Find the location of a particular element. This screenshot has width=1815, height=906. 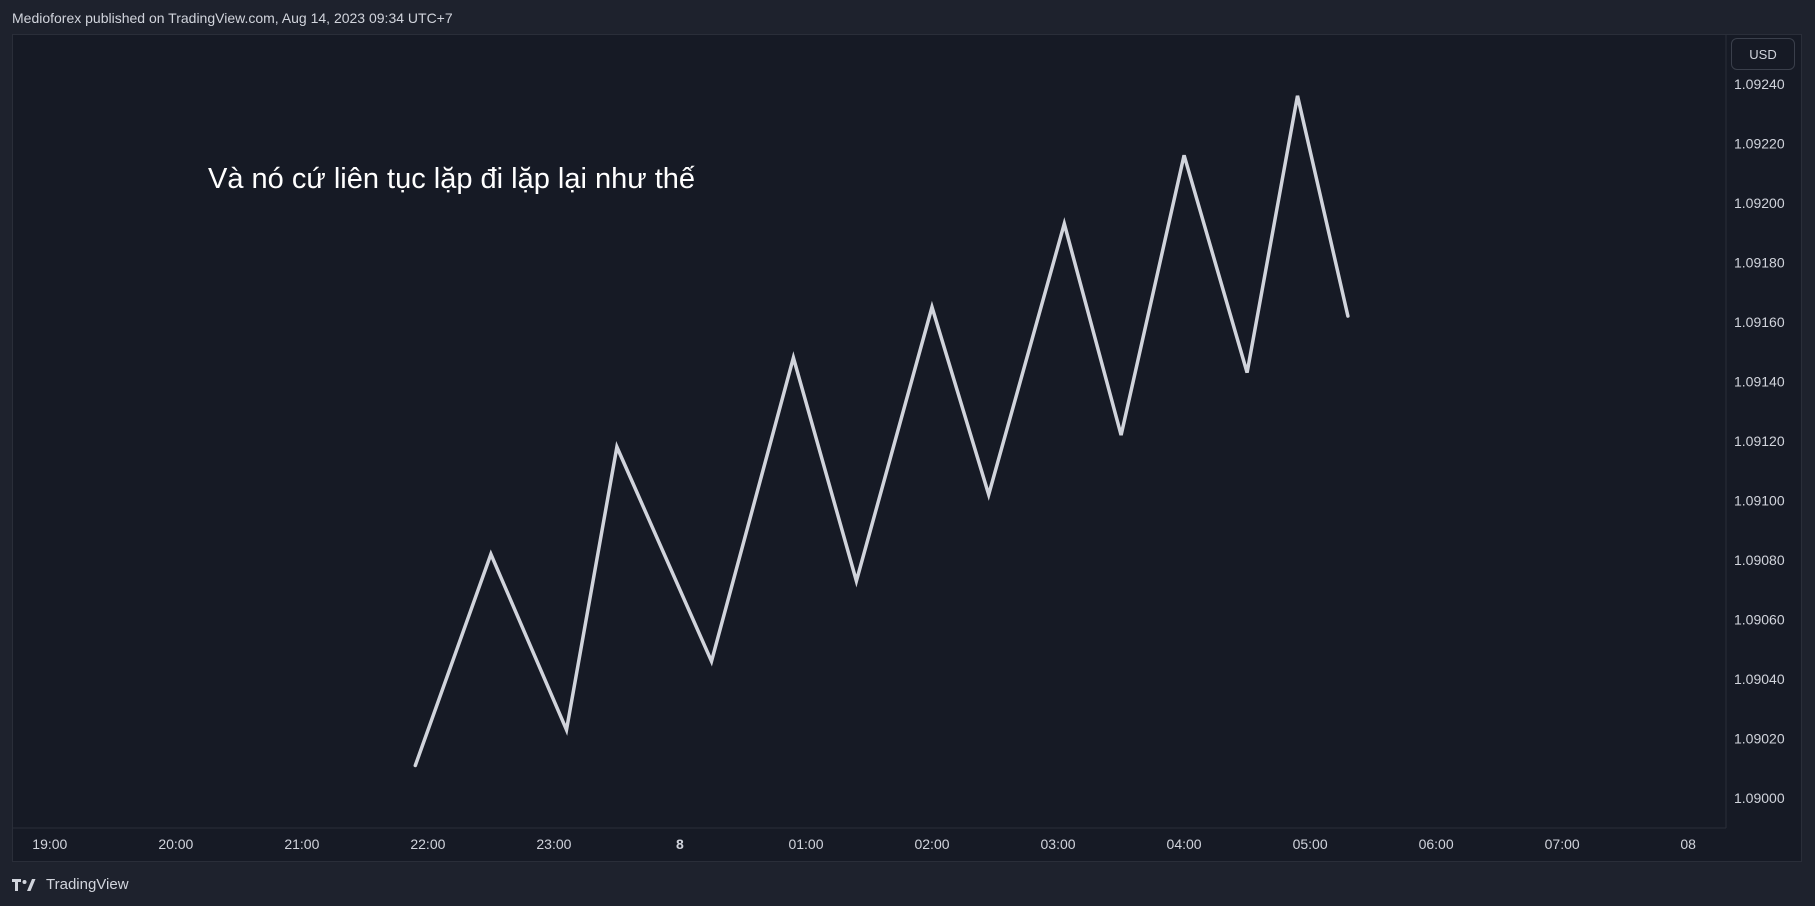

tradingview-logo-icon is located at coordinates (24, 884).